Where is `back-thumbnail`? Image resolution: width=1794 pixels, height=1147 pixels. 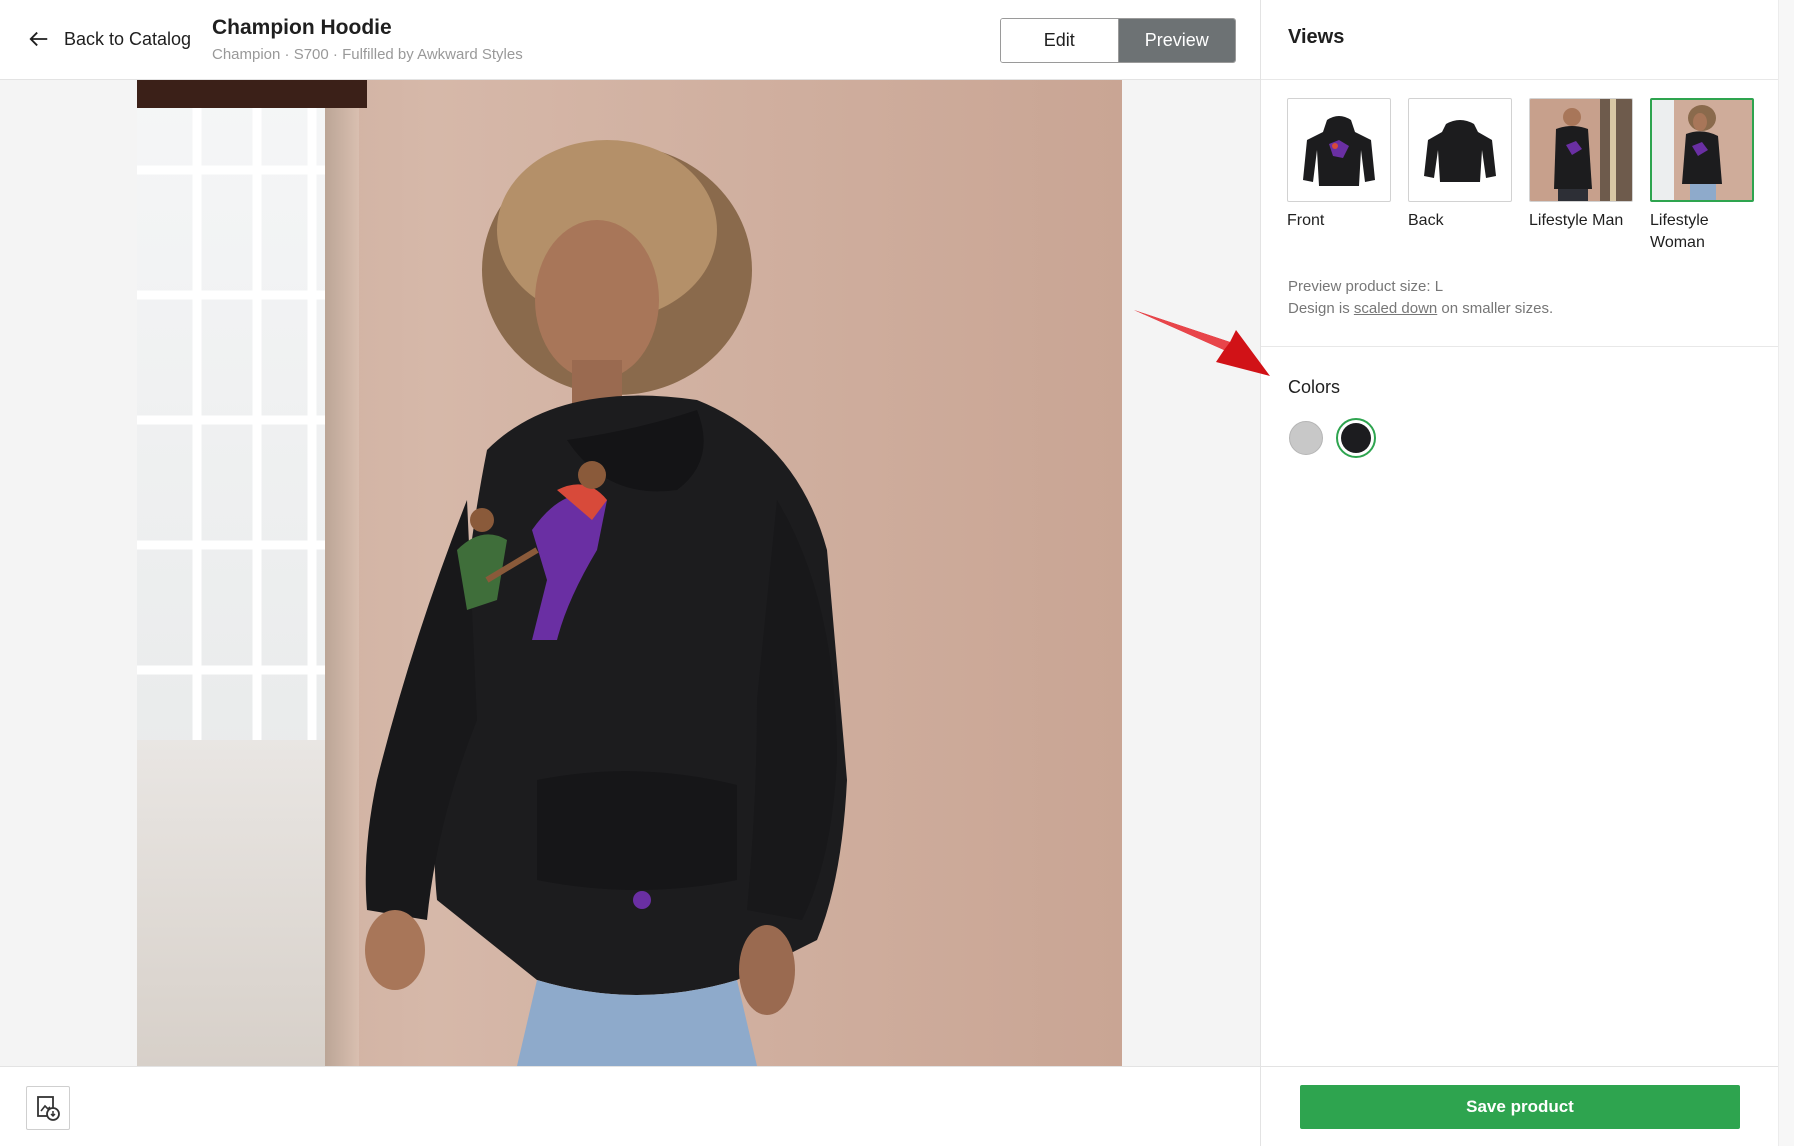
back-thumbnail is located at coordinates (1460, 150).